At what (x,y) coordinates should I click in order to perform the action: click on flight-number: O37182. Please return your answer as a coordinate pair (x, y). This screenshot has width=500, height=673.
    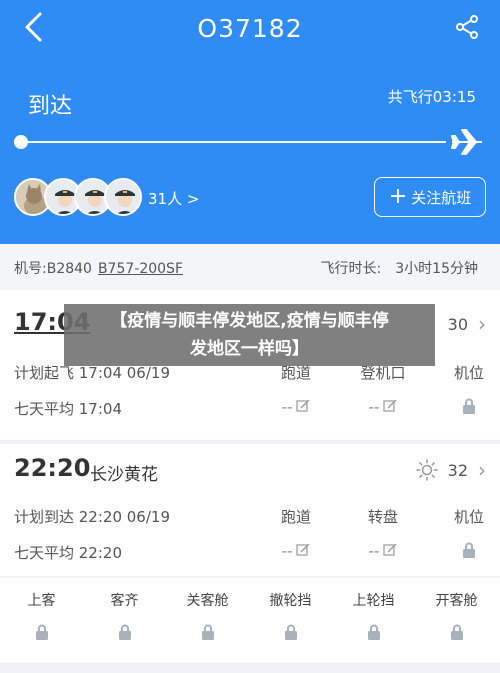
    Looking at the image, I should click on (250, 28).